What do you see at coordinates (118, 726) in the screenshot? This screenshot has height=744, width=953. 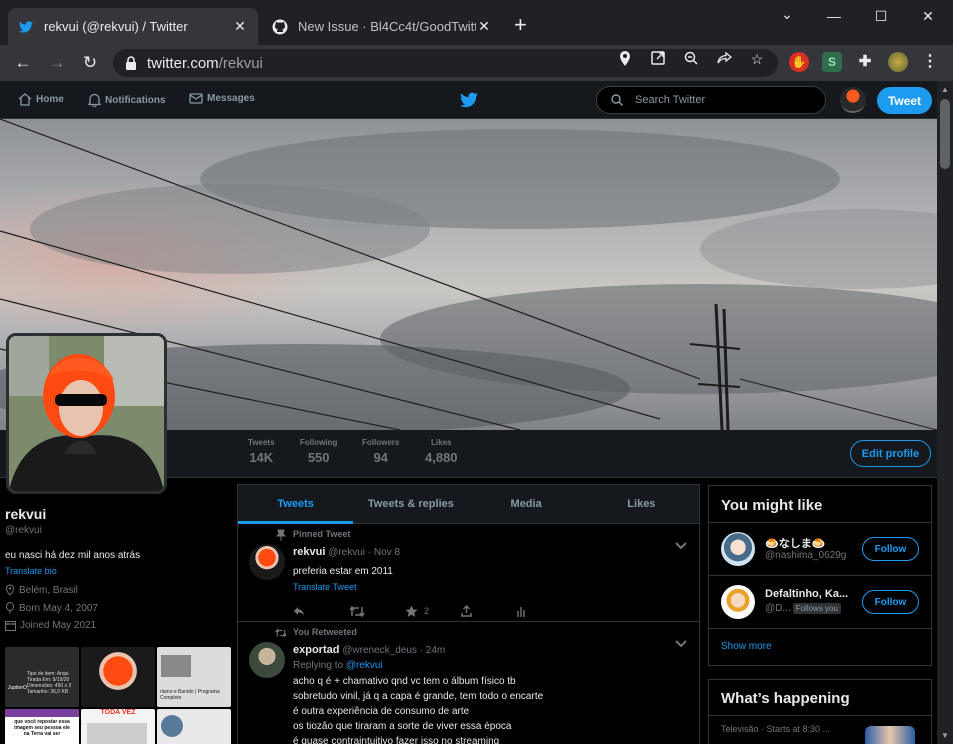 I see `media-thumb: TODA VEZ` at bounding box center [118, 726].